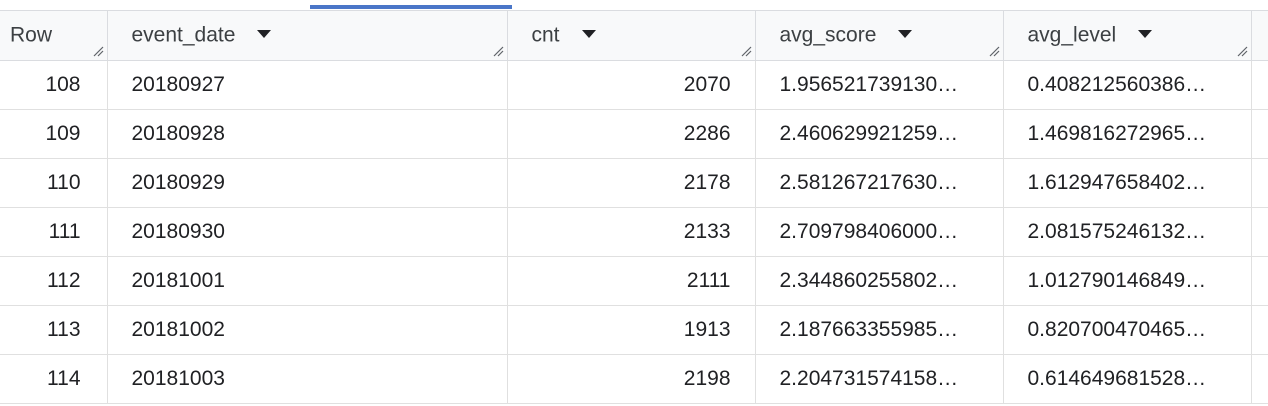 This screenshot has width=1268, height=406. What do you see at coordinates (183, 35) in the screenshot?
I see `column-header-label: event_date` at bounding box center [183, 35].